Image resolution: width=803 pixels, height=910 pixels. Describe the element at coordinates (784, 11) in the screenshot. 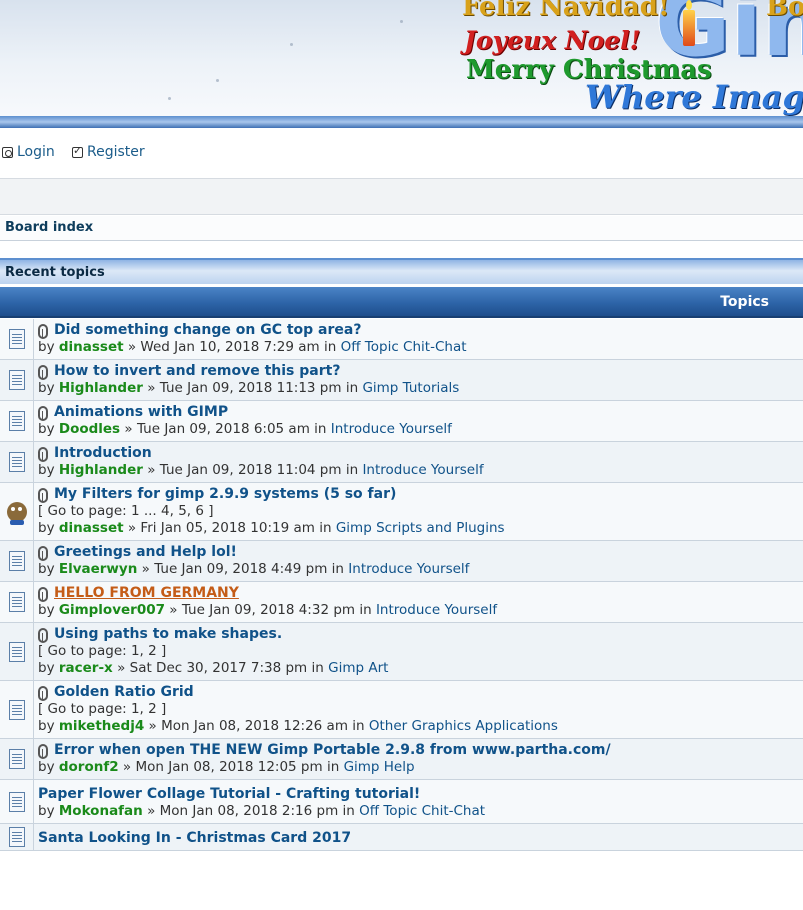

I see `greeting-fragment: Bo` at that location.